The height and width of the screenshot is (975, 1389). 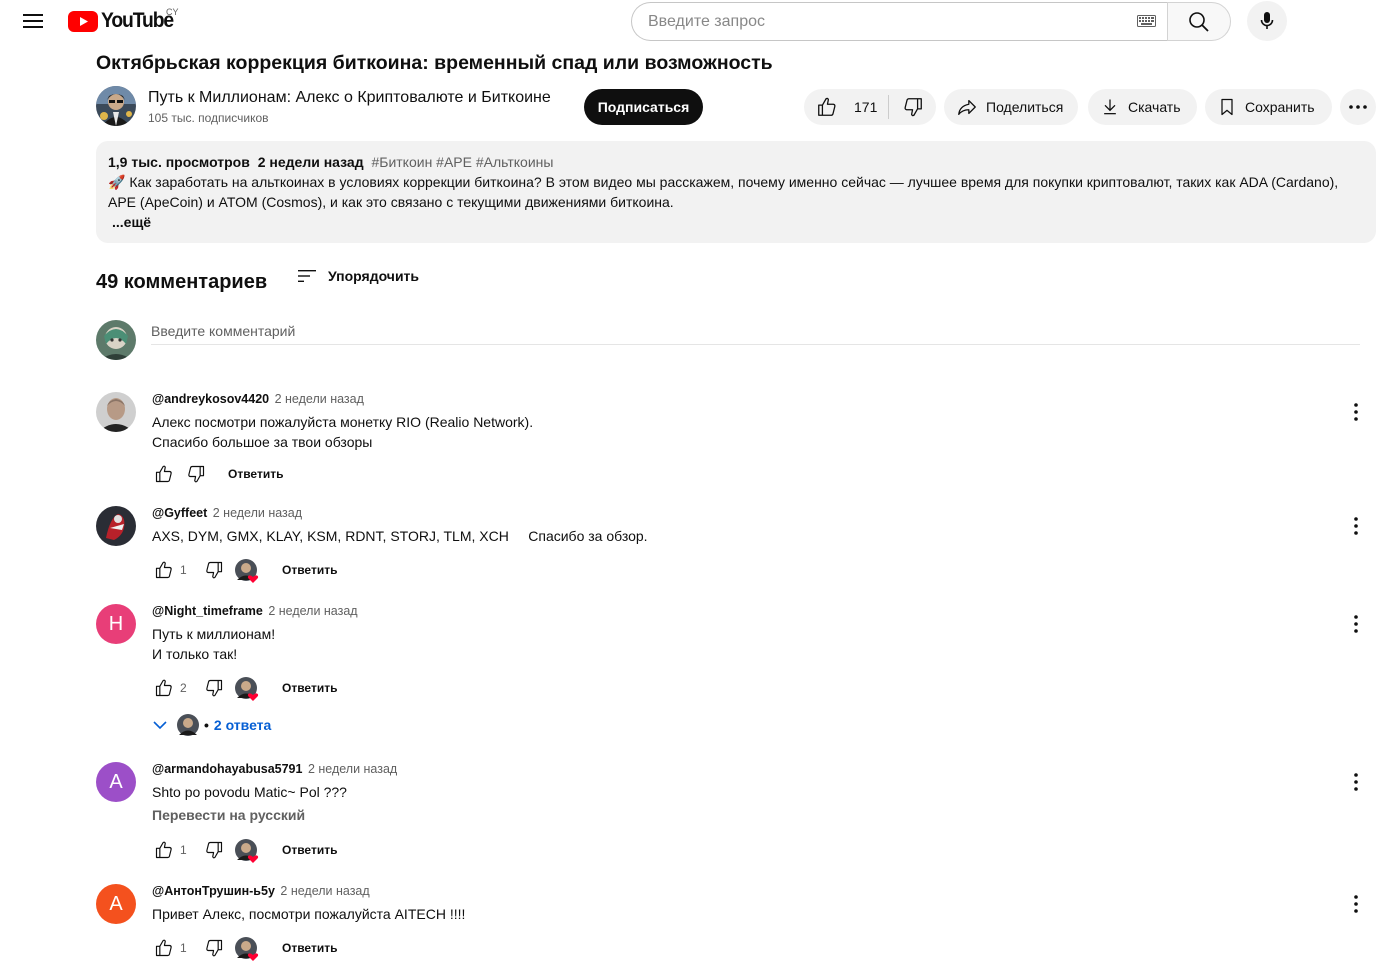 What do you see at coordinates (249, 792) in the screenshot?
I see `comment-text: Shto po povodu Matic~ Pol ???` at bounding box center [249, 792].